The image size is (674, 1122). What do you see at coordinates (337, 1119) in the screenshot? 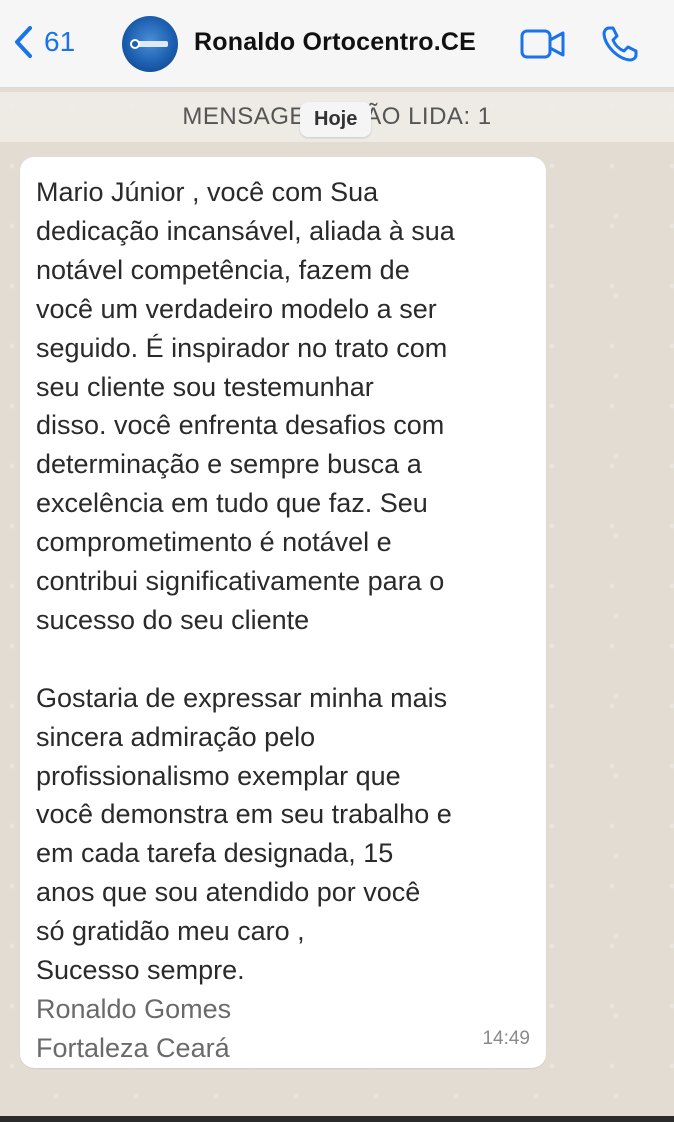
I see `bottom-edge` at bounding box center [337, 1119].